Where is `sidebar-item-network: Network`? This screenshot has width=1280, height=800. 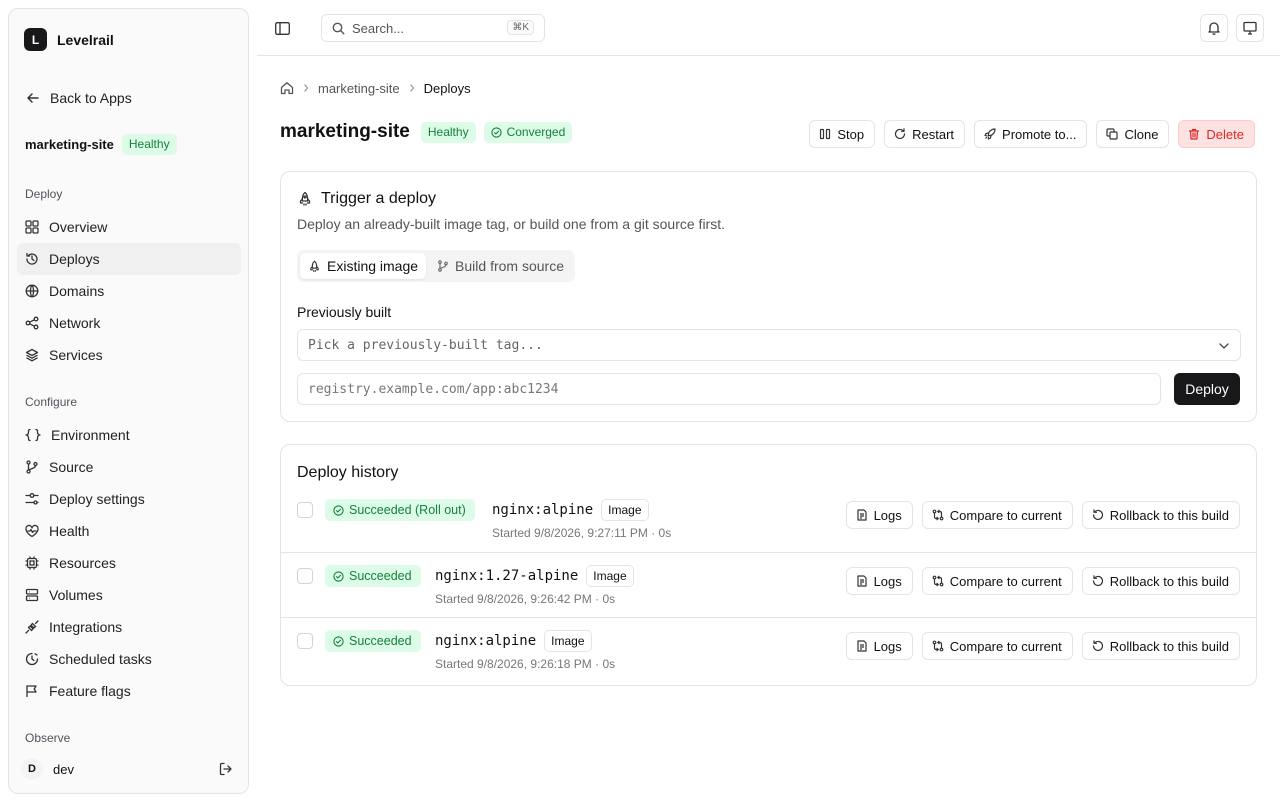
sidebar-item-network: Network is located at coordinates (129, 323).